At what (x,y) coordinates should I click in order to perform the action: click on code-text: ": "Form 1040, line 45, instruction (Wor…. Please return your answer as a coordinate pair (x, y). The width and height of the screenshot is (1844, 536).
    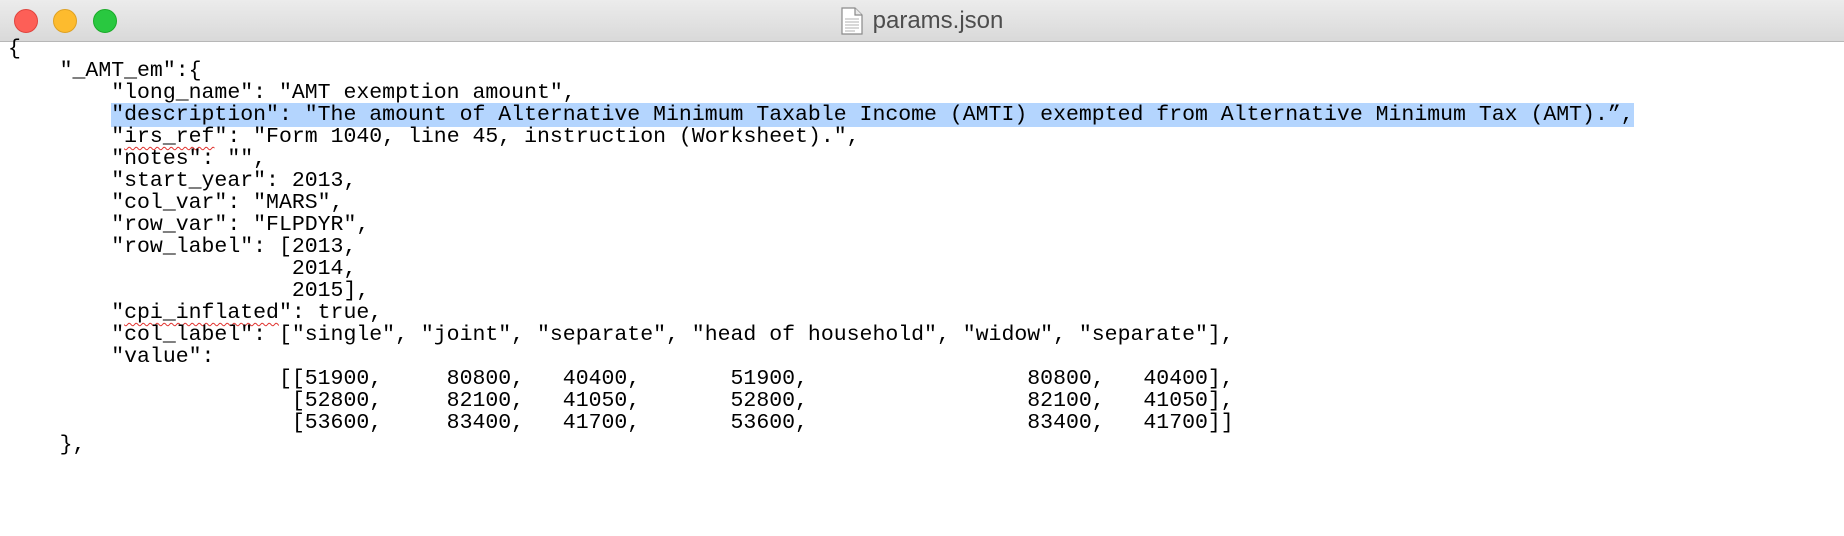
    Looking at the image, I should click on (537, 137).